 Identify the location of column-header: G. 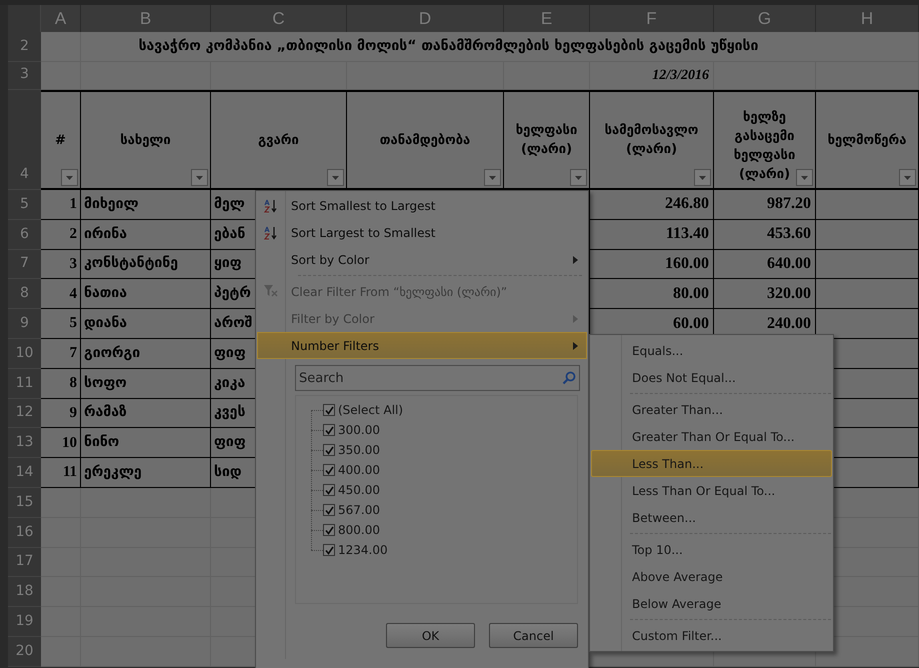
(765, 18).